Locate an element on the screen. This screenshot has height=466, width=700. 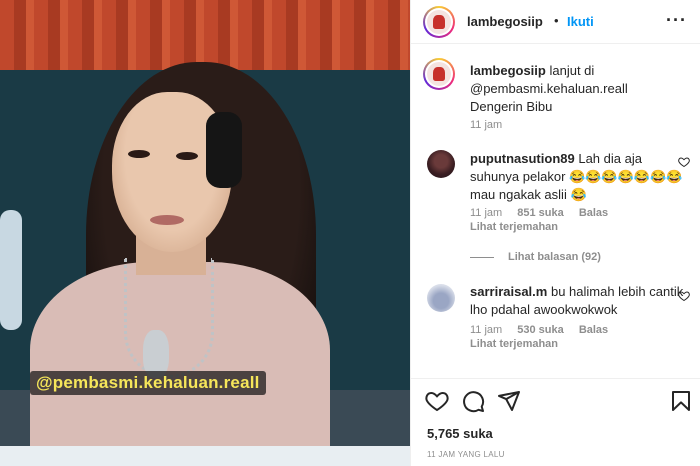
caption-username: lambegosiip is located at coordinates (508, 70).